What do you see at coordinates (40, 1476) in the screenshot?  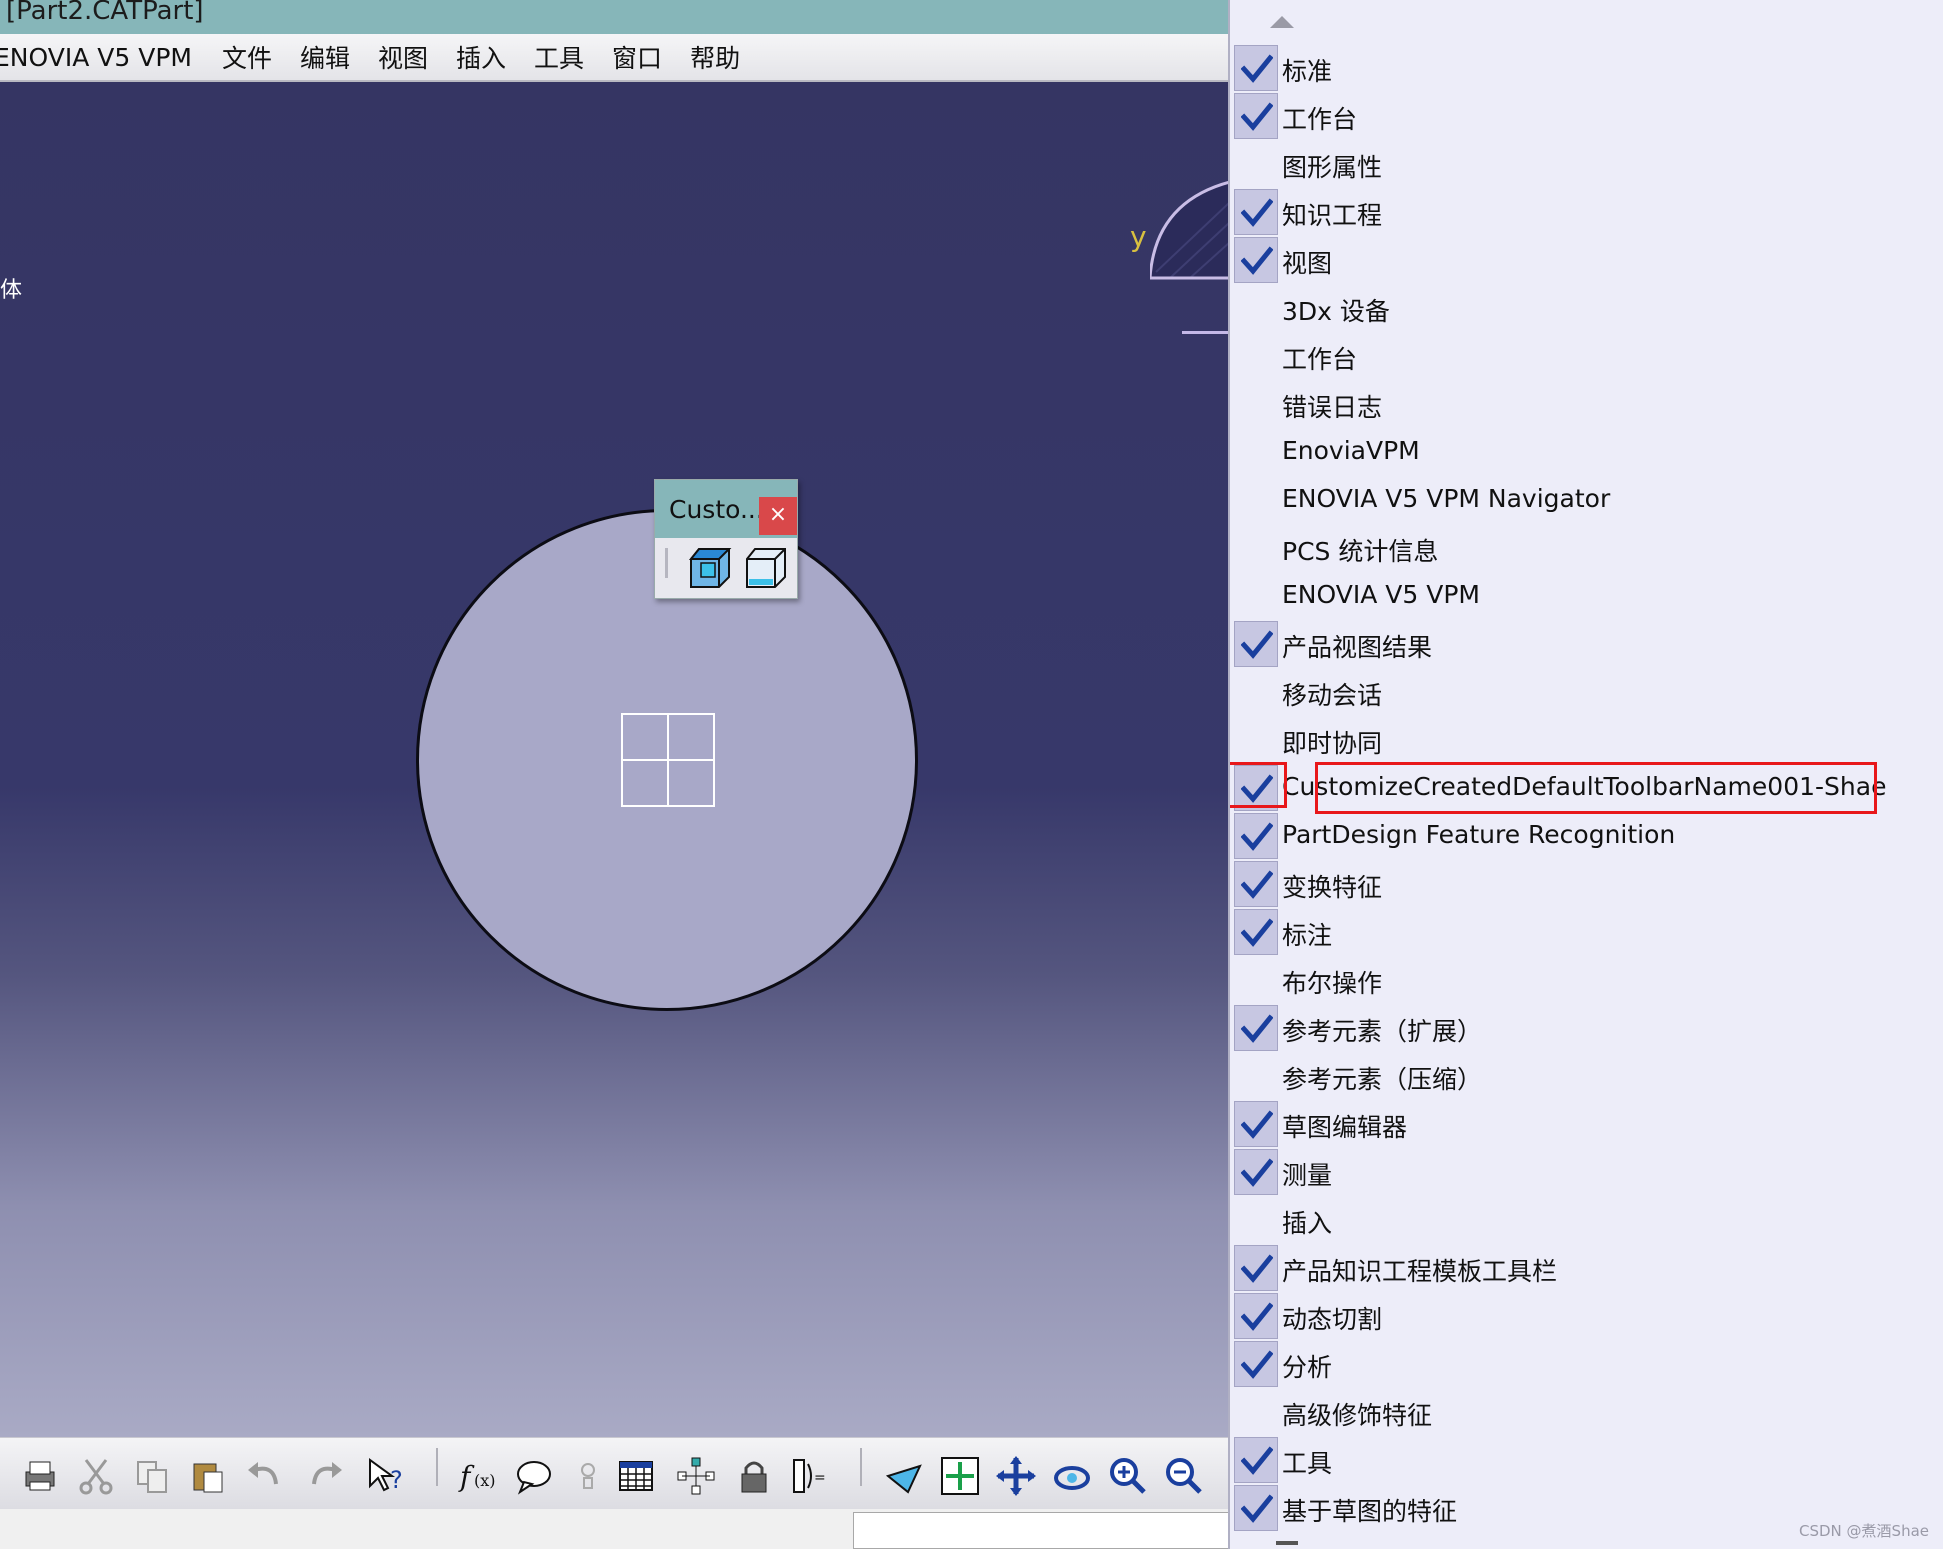 I see `print-icon` at bounding box center [40, 1476].